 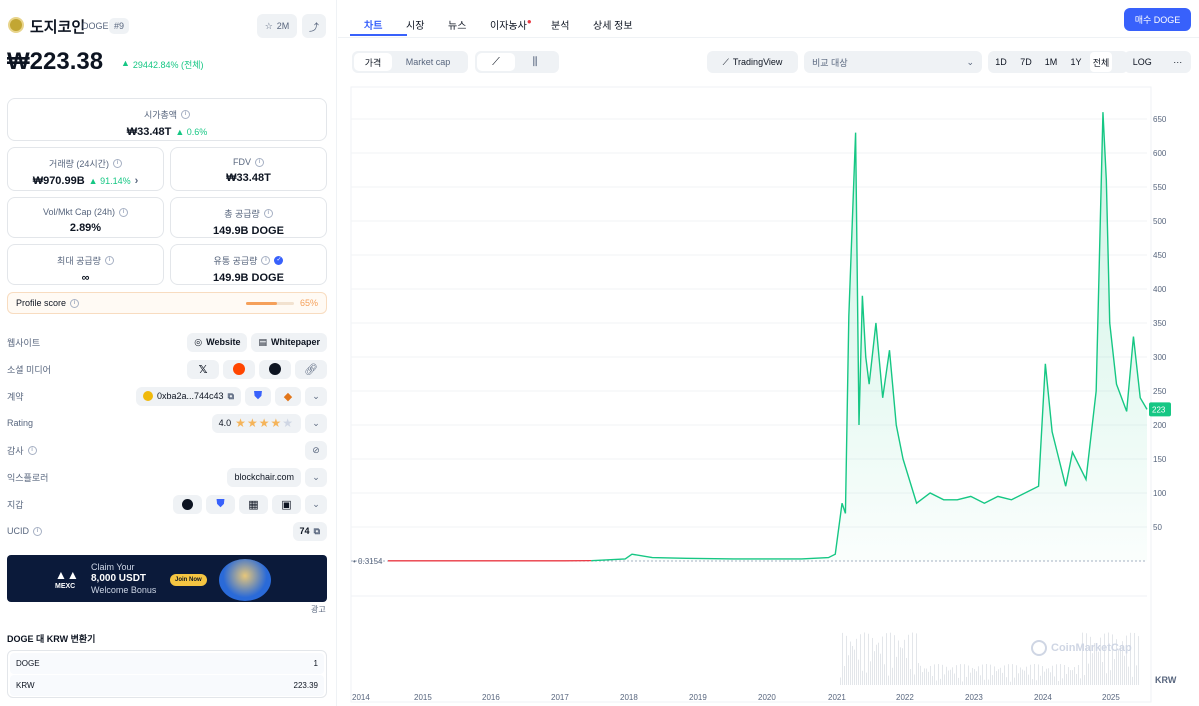 I want to click on y-tick-label: 600, so click(x=1160, y=153).